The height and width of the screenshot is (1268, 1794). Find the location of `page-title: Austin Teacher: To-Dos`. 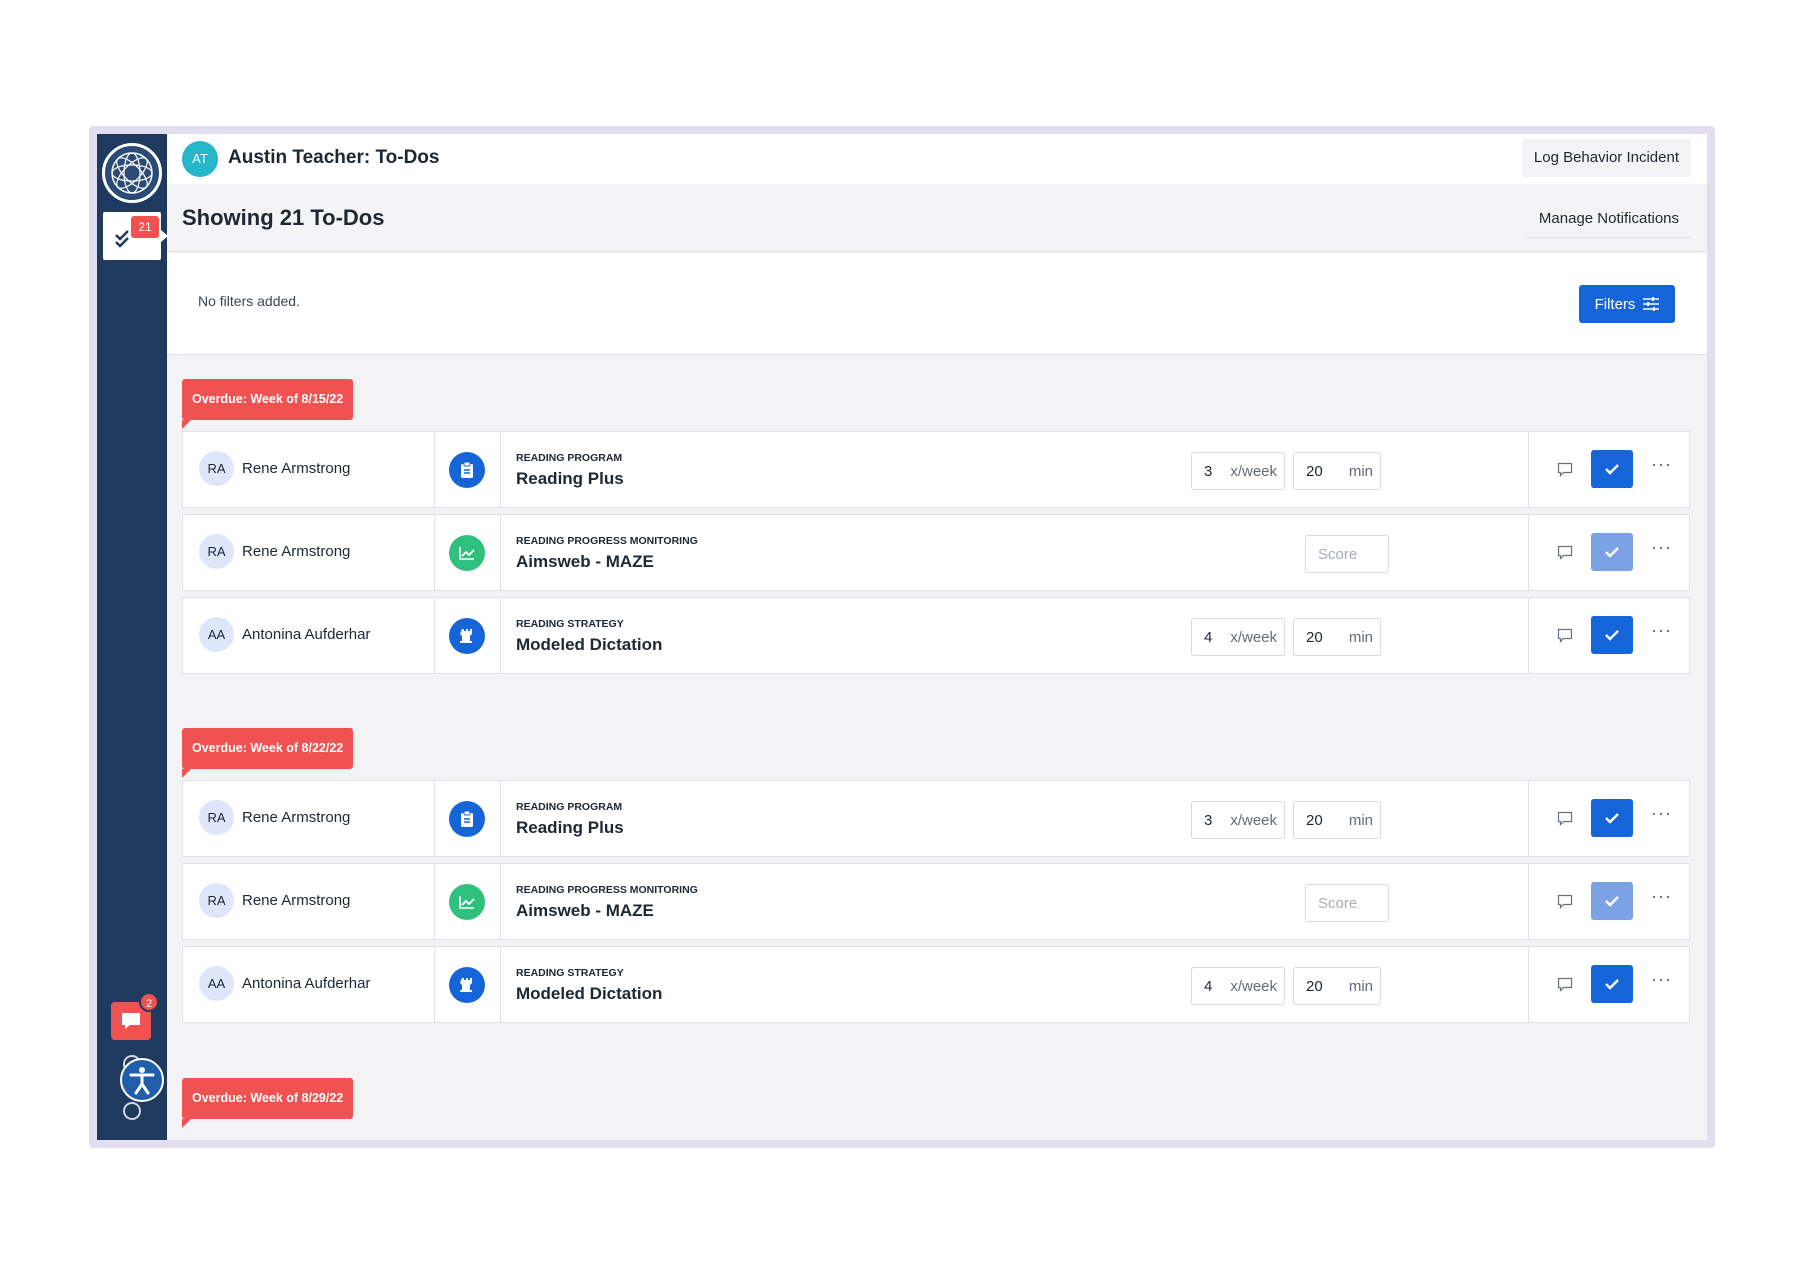

page-title: Austin Teacher: To-Dos is located at coordinates (334, 157).